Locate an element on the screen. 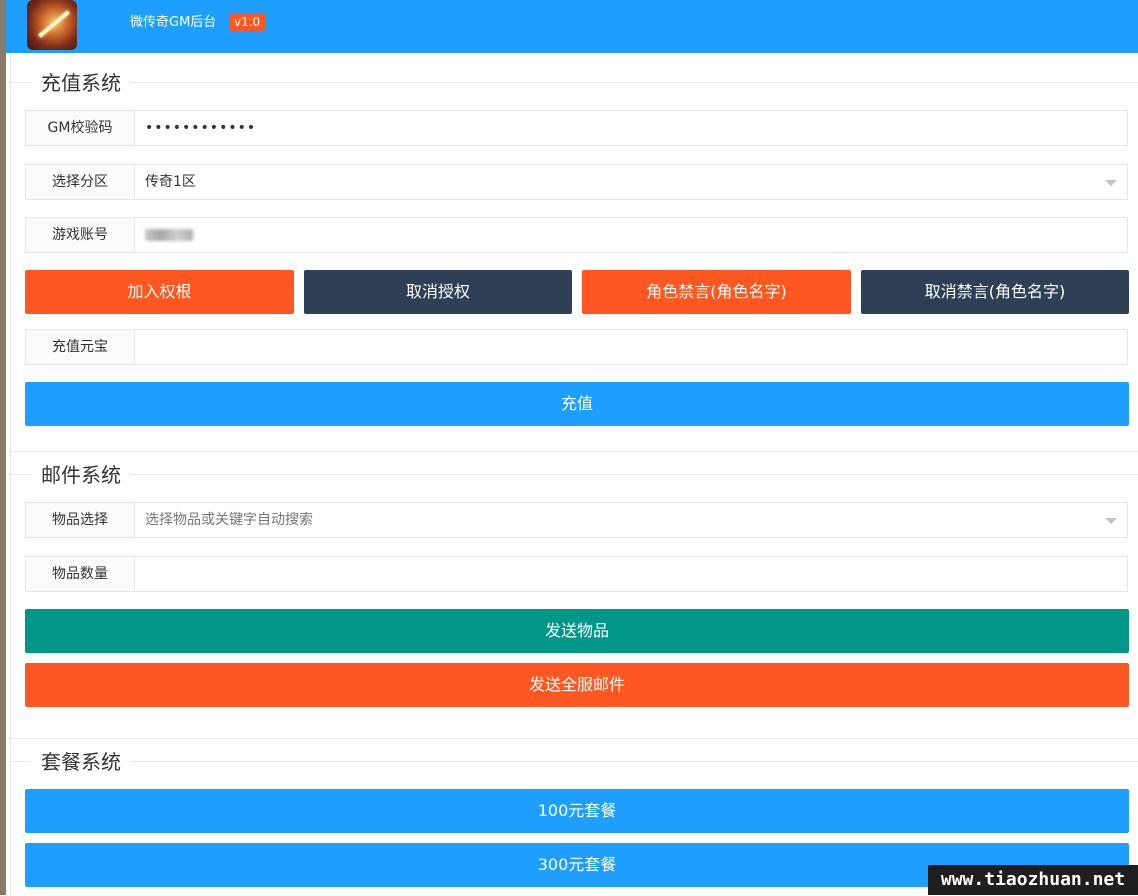 Image resolution: width=1138 pixels, height=896 pixels. recharge-legend: 充值系统 is located at coordinates (81, 83).